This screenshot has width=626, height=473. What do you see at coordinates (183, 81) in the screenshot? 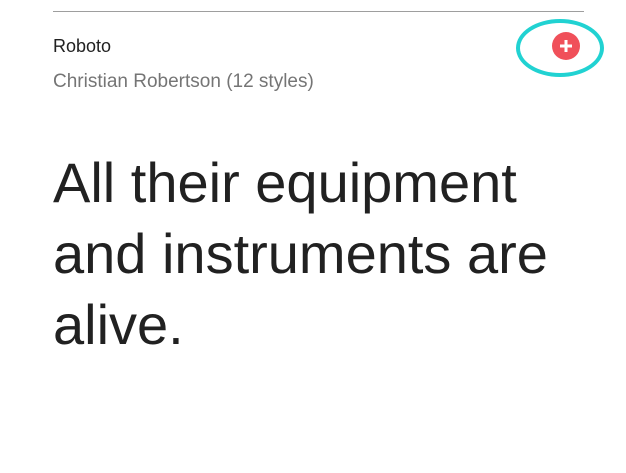
I see `font-designer-styles: Christian Robertson (12 styles)` at bounding box center [183, 81].